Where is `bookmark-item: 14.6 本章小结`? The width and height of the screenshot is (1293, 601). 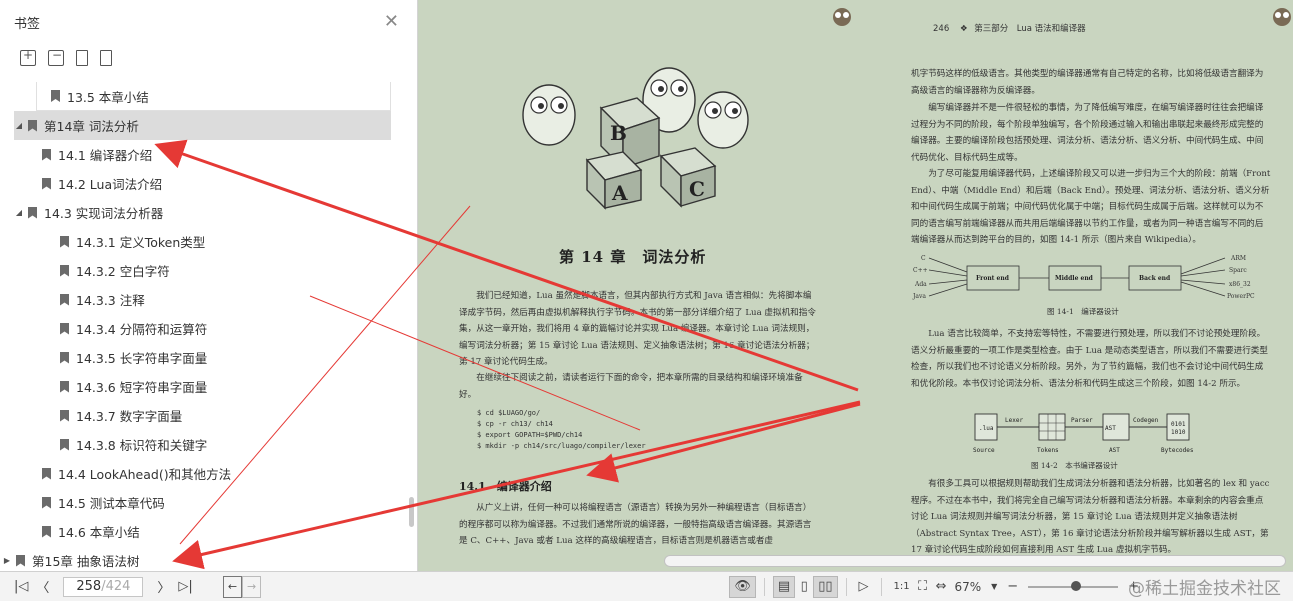 bookmark-item: 14.6 本章小结 is located at coordinates (202, 531).